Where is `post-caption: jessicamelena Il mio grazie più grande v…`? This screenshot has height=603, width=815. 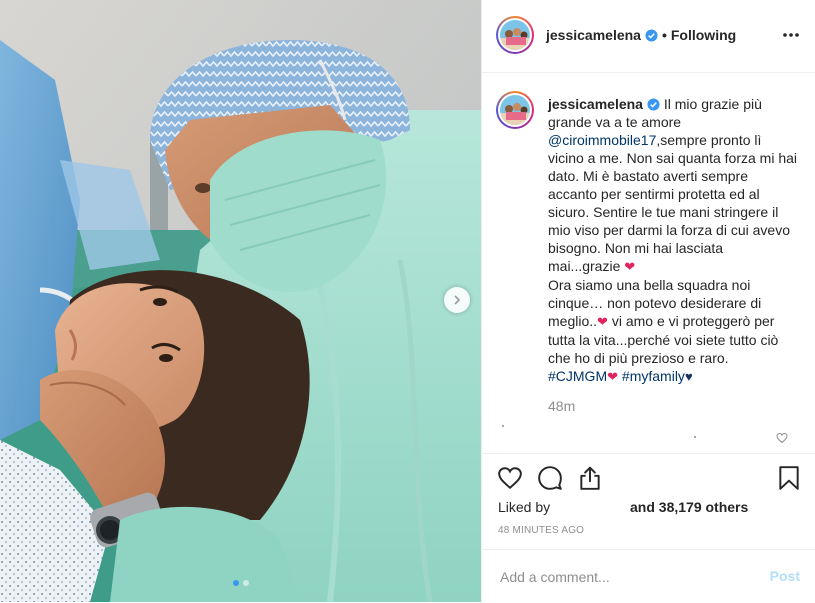 post-caption: jessicamelena Il mio grazie più grande v… is located at coordinates (673, 240).